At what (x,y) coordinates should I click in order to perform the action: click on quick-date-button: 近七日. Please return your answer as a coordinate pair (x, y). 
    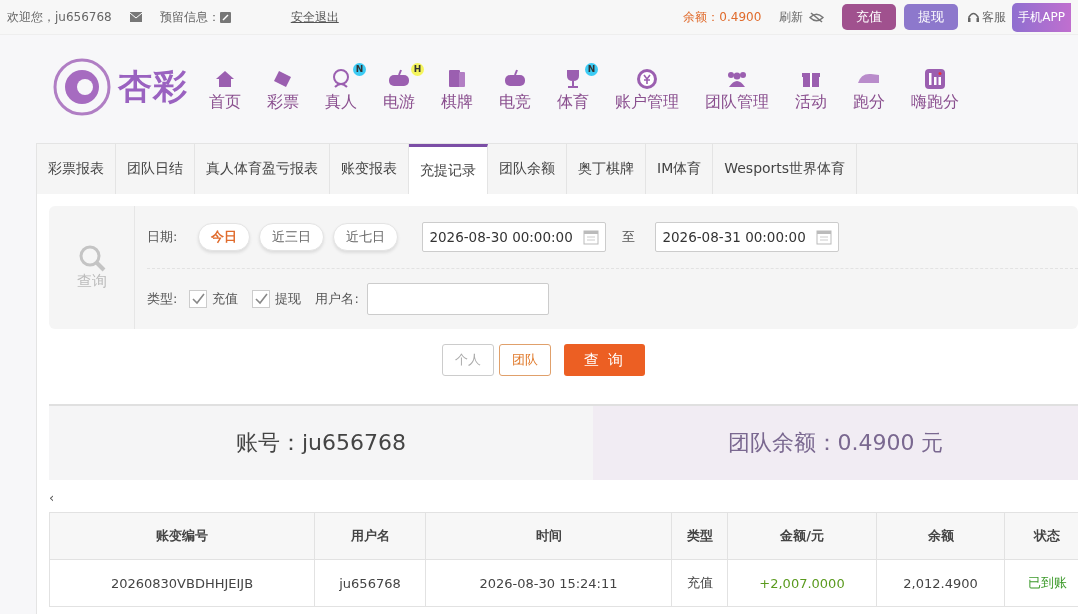
    Looking at the image, I should click on (366, 237).